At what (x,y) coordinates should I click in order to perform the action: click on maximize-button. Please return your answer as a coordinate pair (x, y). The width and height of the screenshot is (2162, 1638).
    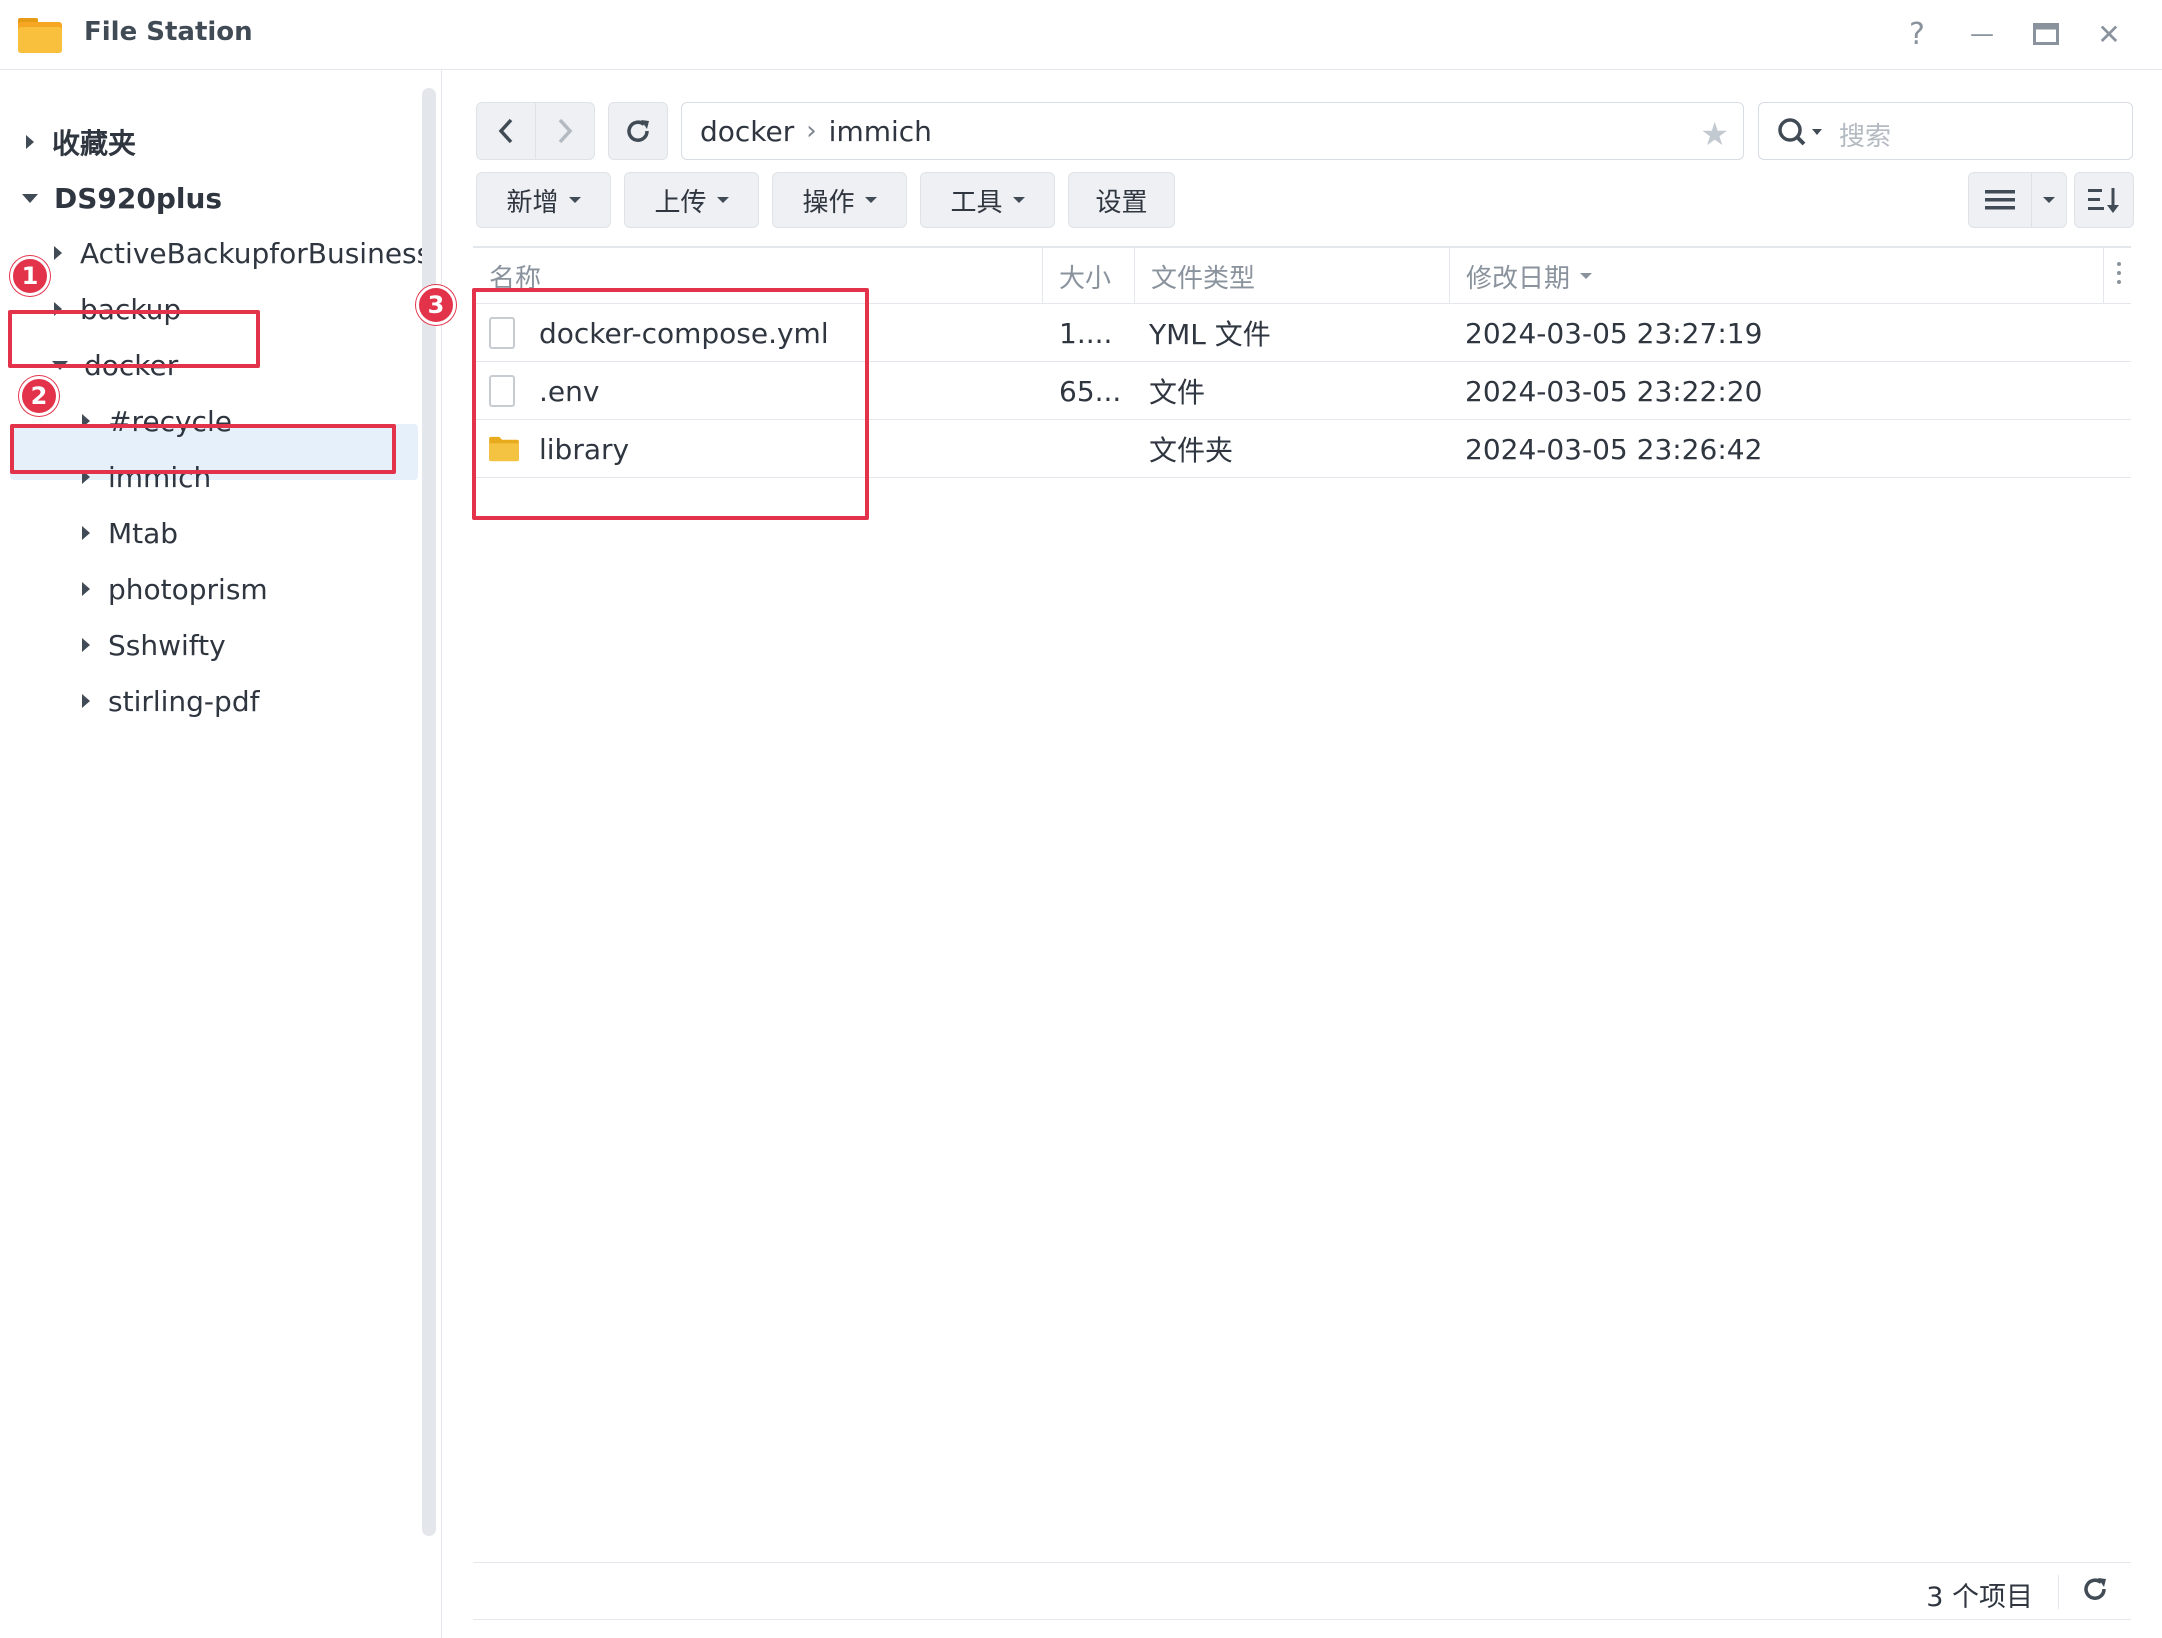
    Looking at the image, I should click on (2046, 34).